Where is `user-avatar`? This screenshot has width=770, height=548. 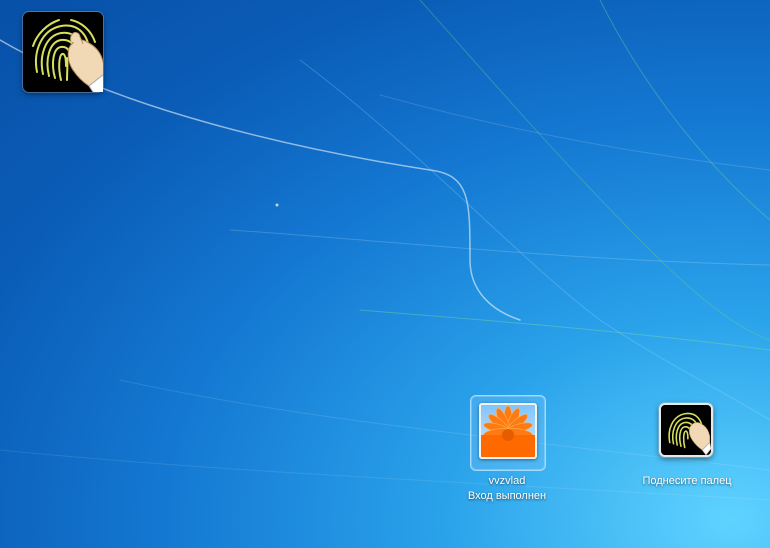
user-avatar is located at coordinates (508, 431).